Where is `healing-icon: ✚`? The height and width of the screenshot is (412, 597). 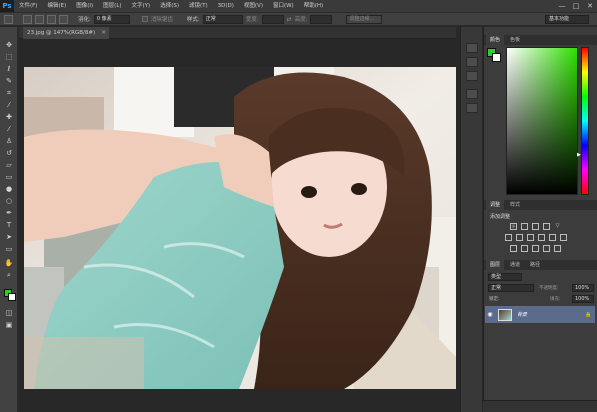
healing-icon: ✚ is located at coordinates (9, 117).